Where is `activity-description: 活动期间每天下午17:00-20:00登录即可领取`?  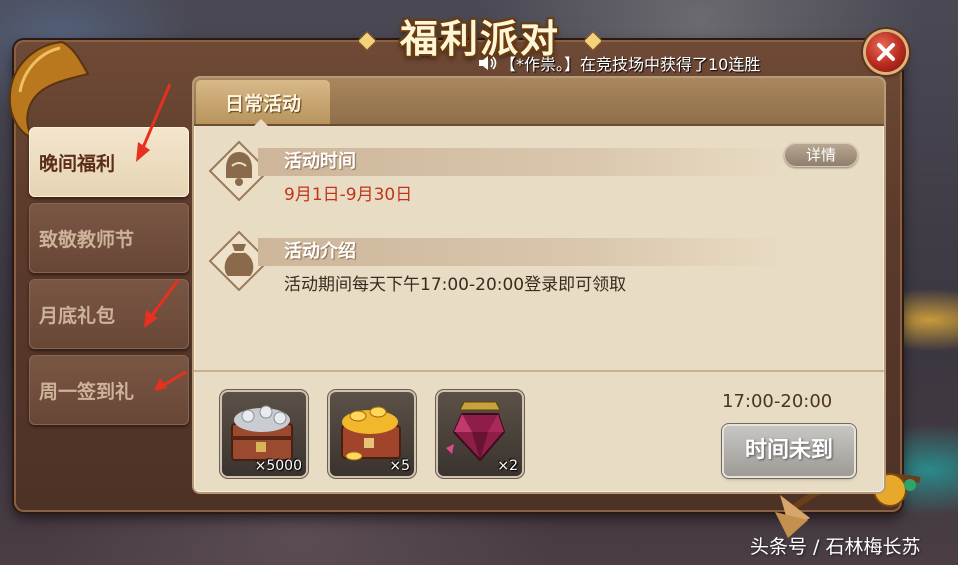 activity-description: 活动期间每天下午17:00-20:00登录即可领取 is located at coordinates (455, 285).